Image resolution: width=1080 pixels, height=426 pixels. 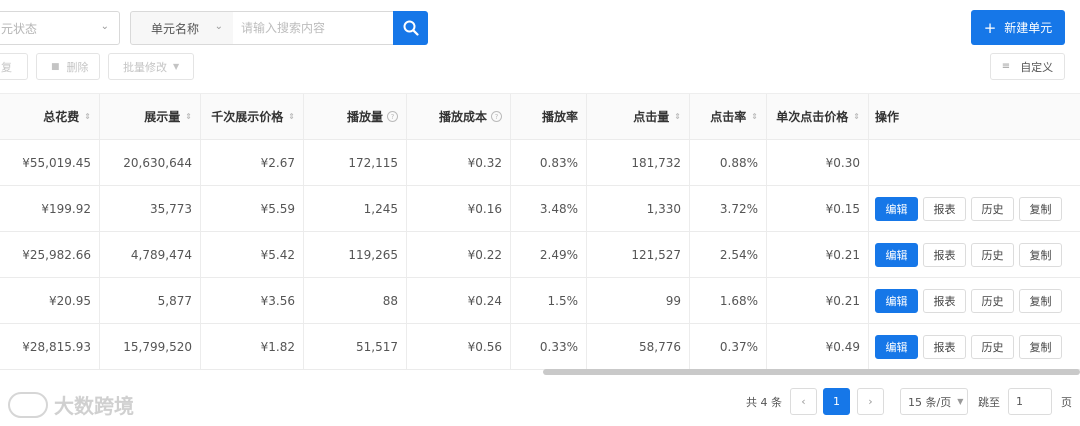 I want to click on table-cell: 51,517, so click(x=355, y=346).